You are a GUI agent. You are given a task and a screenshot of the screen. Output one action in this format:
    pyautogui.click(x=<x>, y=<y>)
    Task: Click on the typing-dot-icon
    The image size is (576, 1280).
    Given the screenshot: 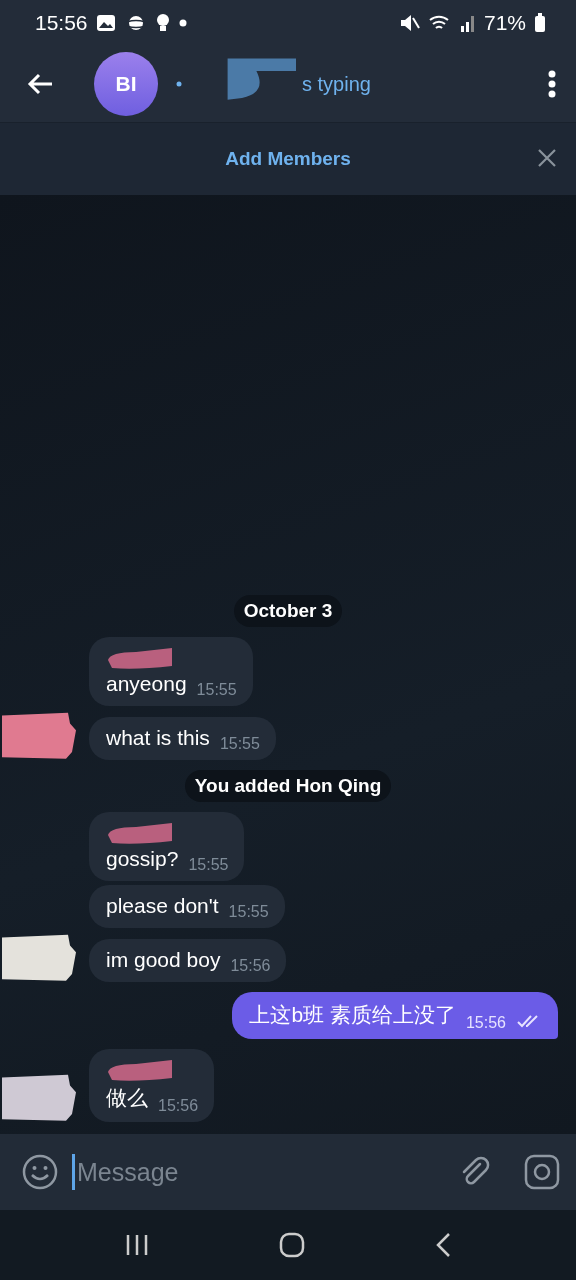 What is the action you would take?
    pyautogui.click(x=179, y=84)
    